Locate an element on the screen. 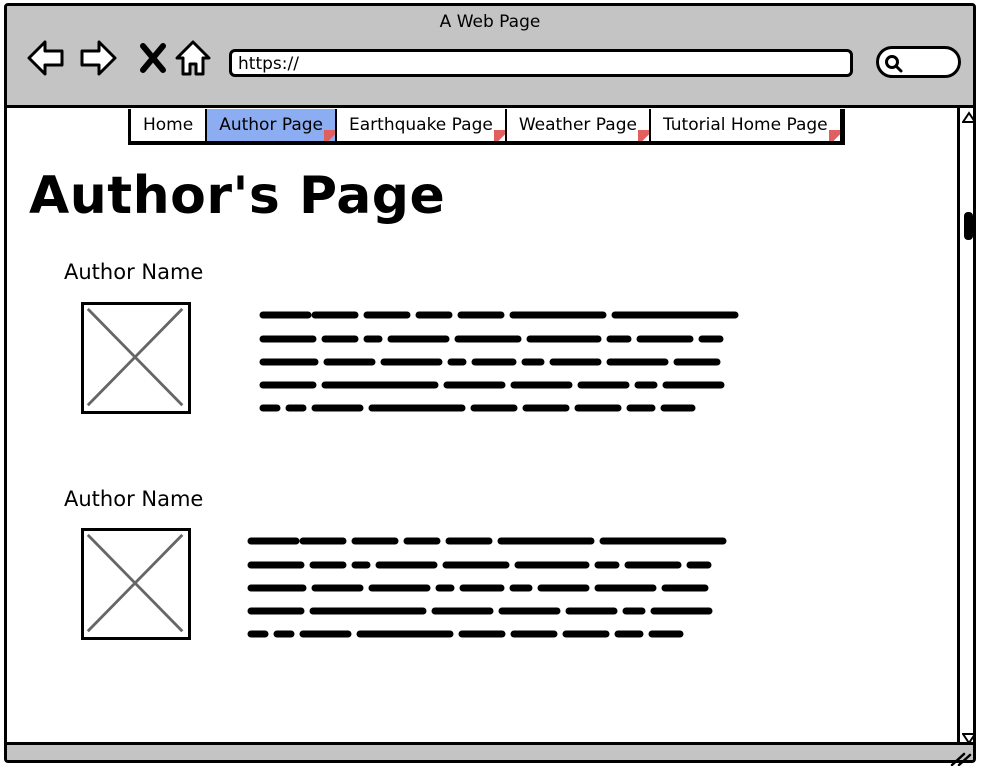  back-arrow-icon is located at coordinates (45, 58).